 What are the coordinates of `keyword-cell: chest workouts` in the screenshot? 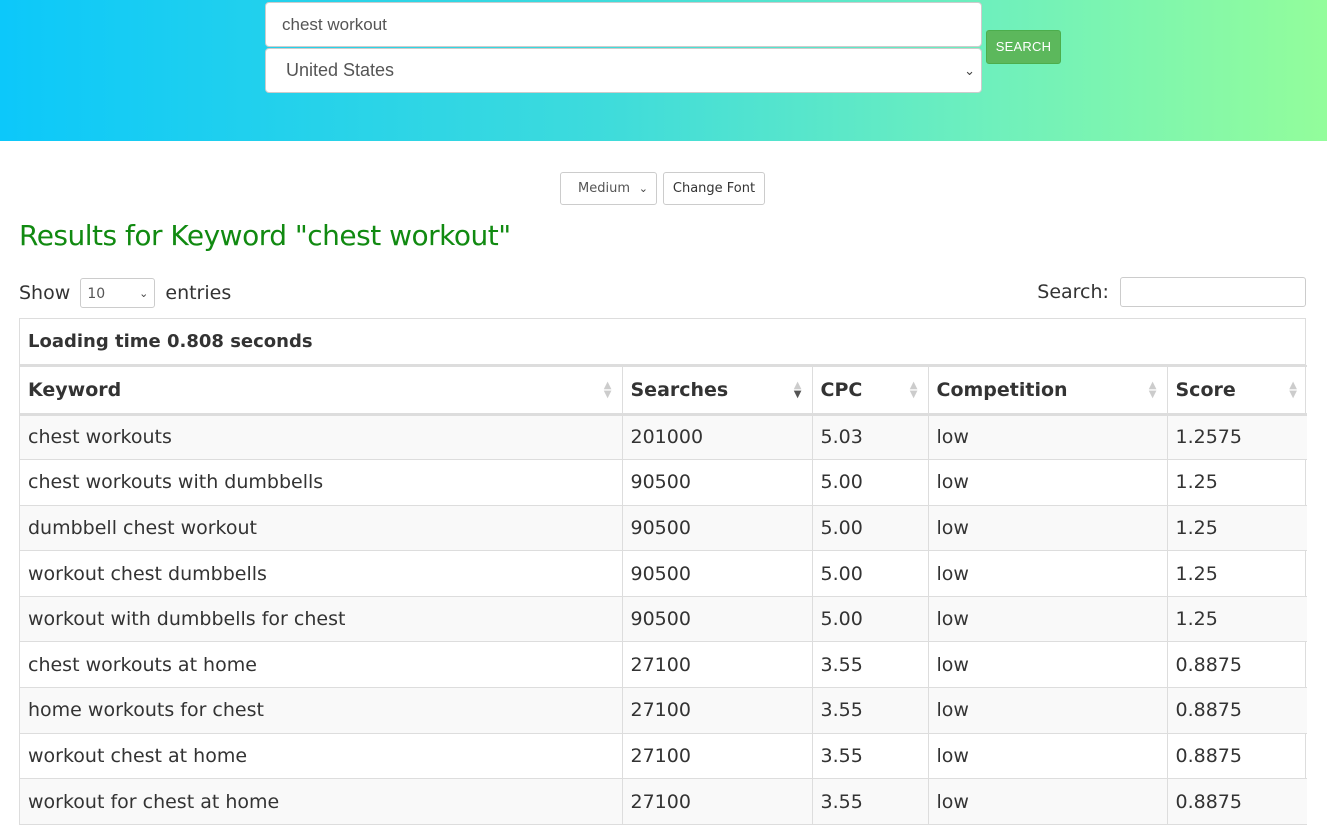 It's located at (321, 437).